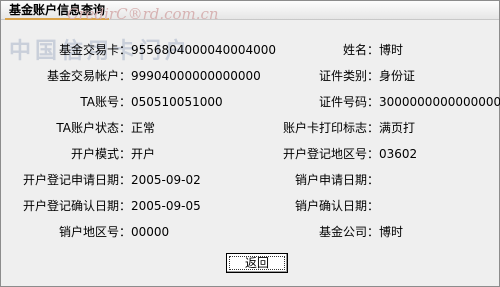  Describe the element at coordinates (100, 154) in the screenshot. I see `open-mode-label: 开户模式：` at that location.